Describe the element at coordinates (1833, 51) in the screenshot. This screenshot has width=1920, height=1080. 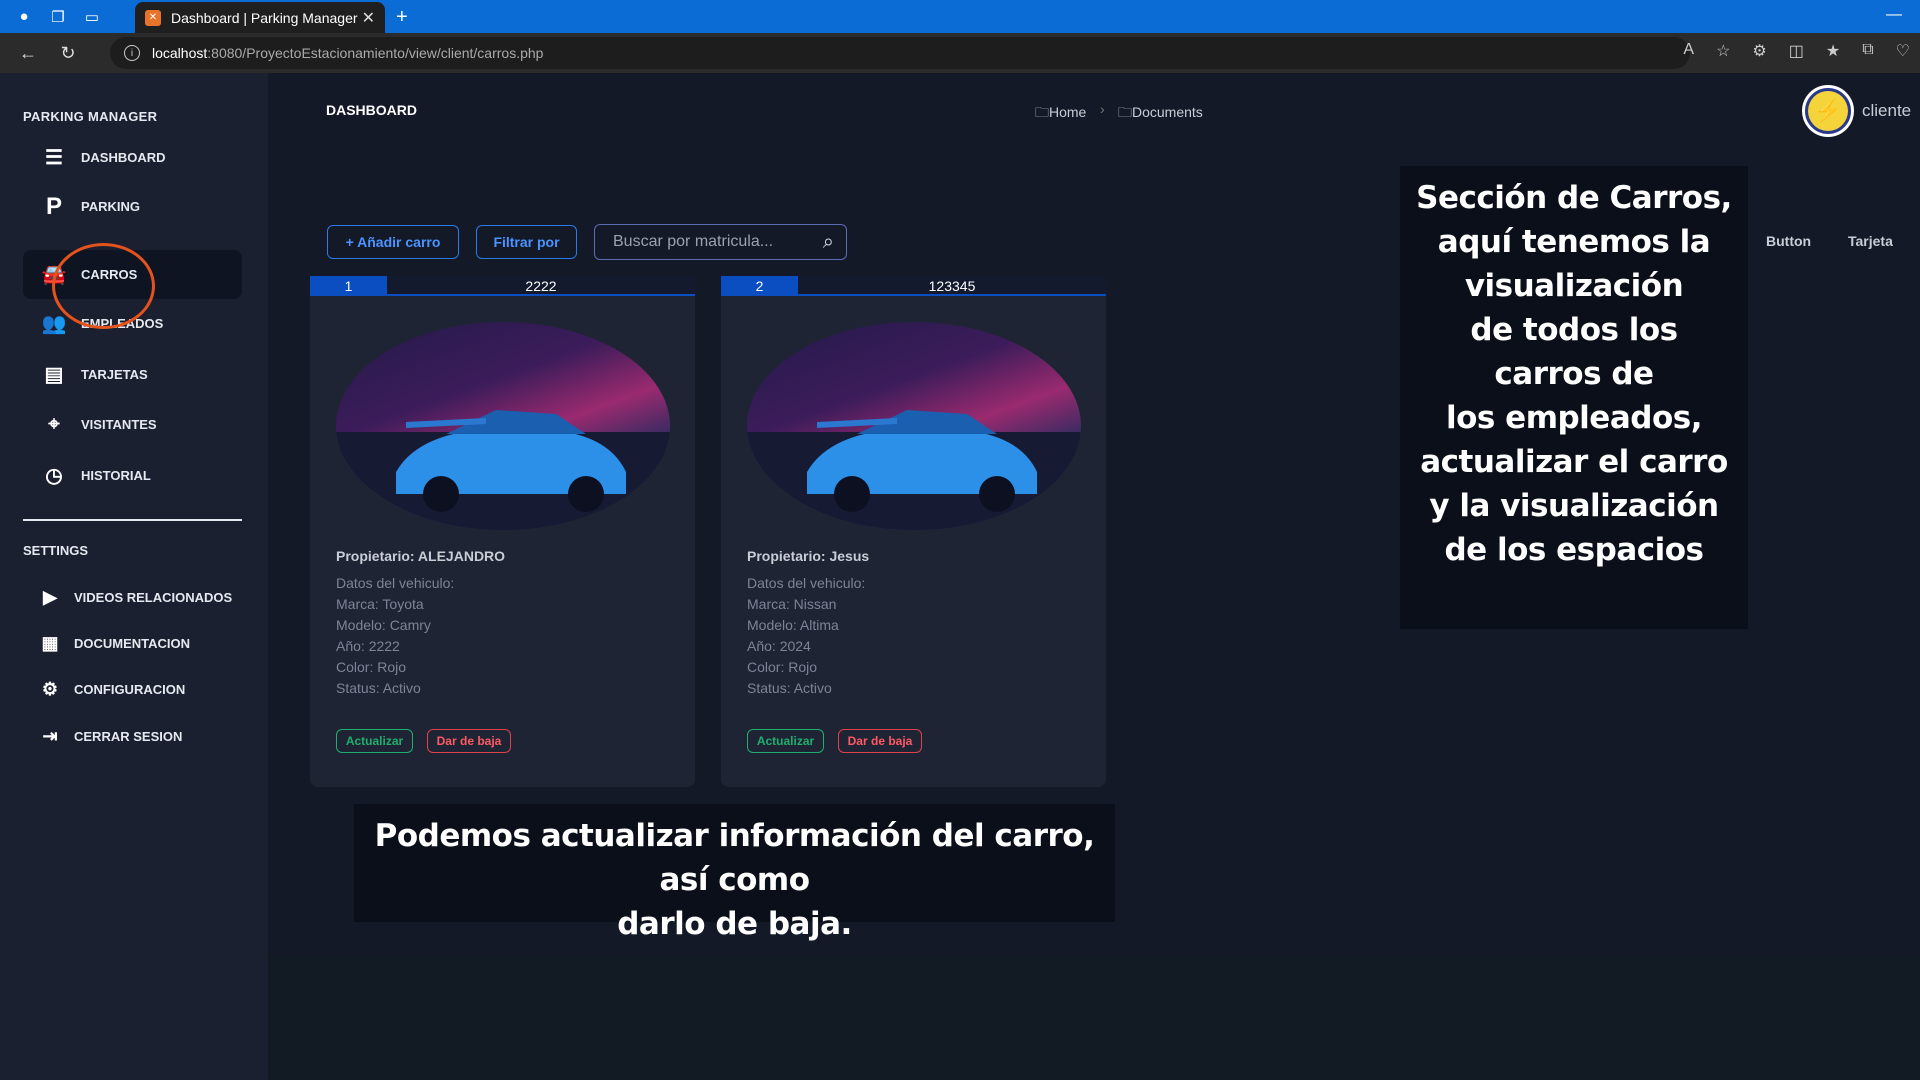
I see `favorites-icon: ★` at that location.